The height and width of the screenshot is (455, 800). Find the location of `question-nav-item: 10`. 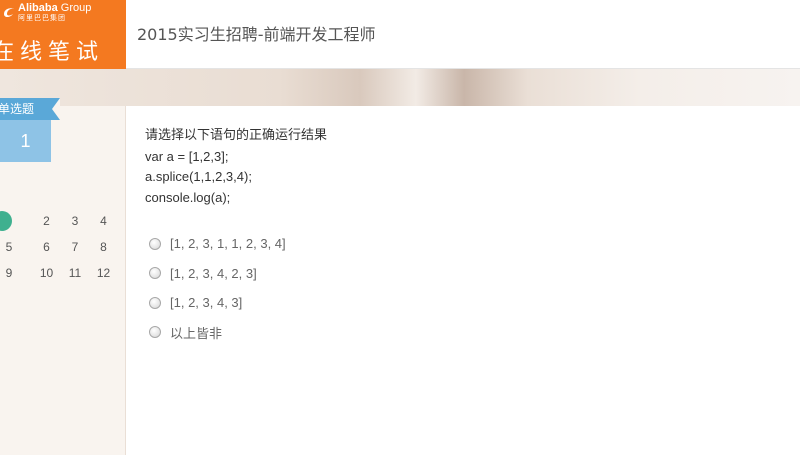

question-nav-item: 10 is located at coordinates (47, 273).